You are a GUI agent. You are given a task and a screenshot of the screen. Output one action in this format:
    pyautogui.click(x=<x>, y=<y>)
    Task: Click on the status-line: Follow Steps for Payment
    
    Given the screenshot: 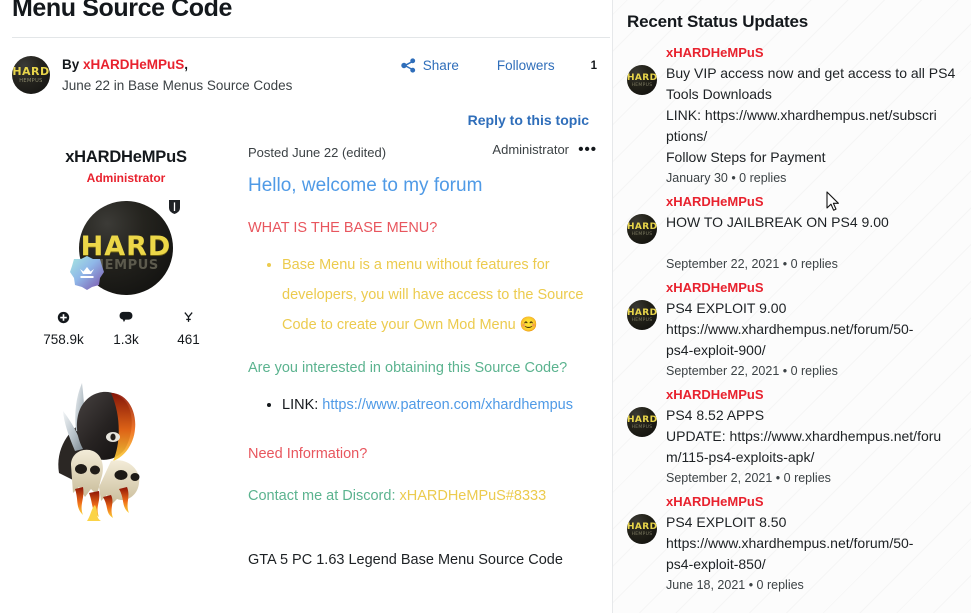 What is the action you would take?
    pyautogui.click(x=746, y=157)
    